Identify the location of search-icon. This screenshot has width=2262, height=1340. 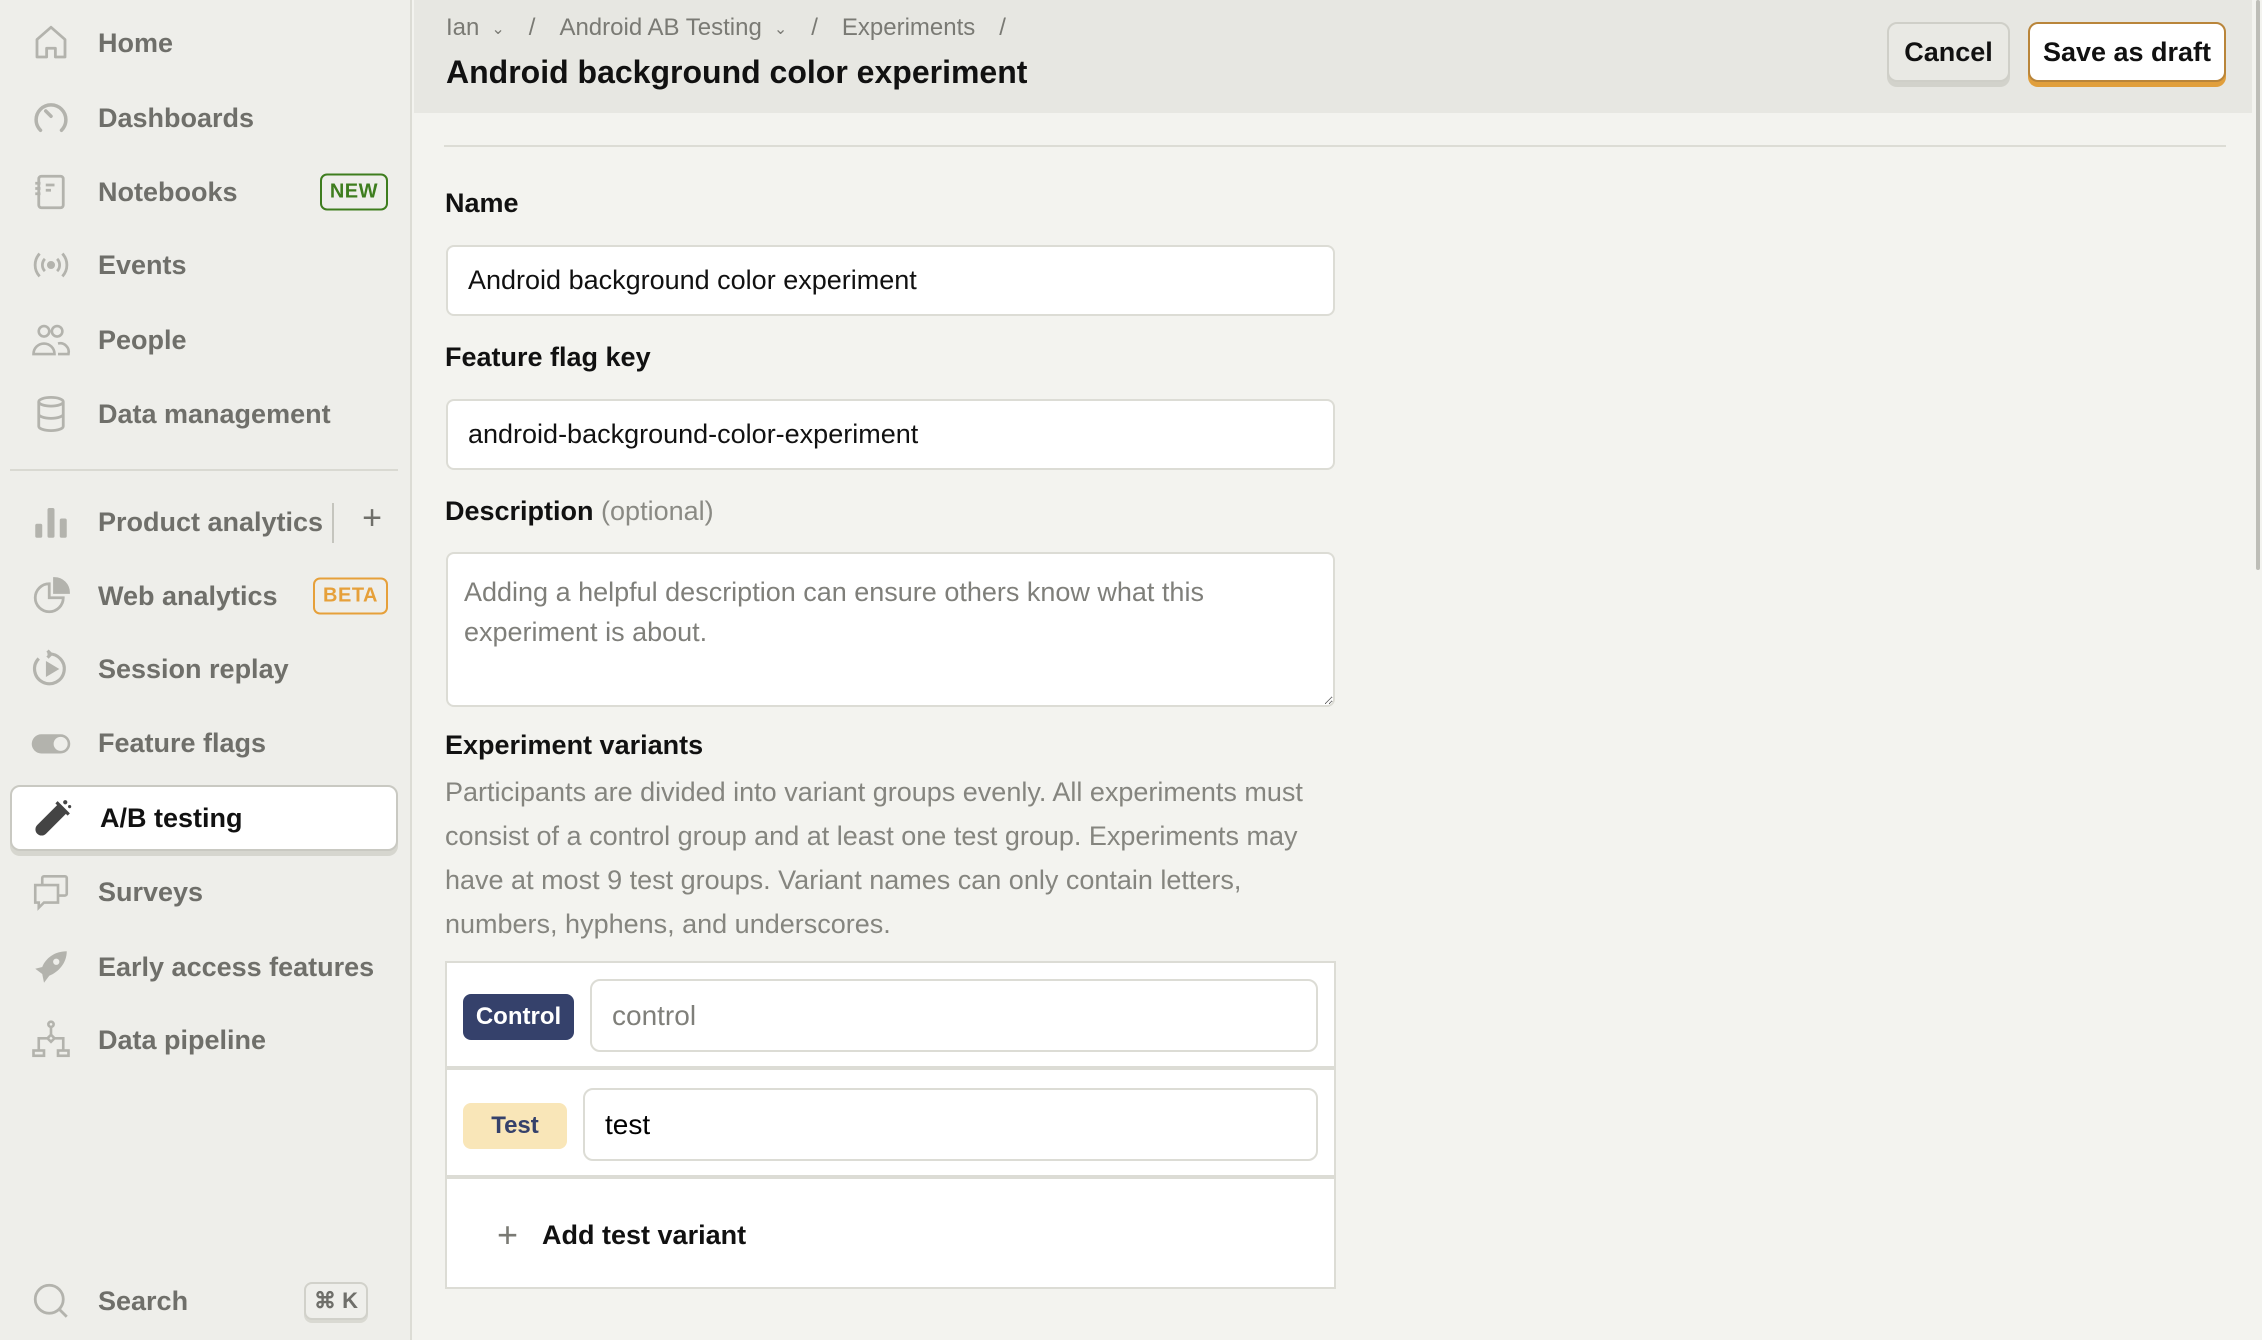
(51, 1301).